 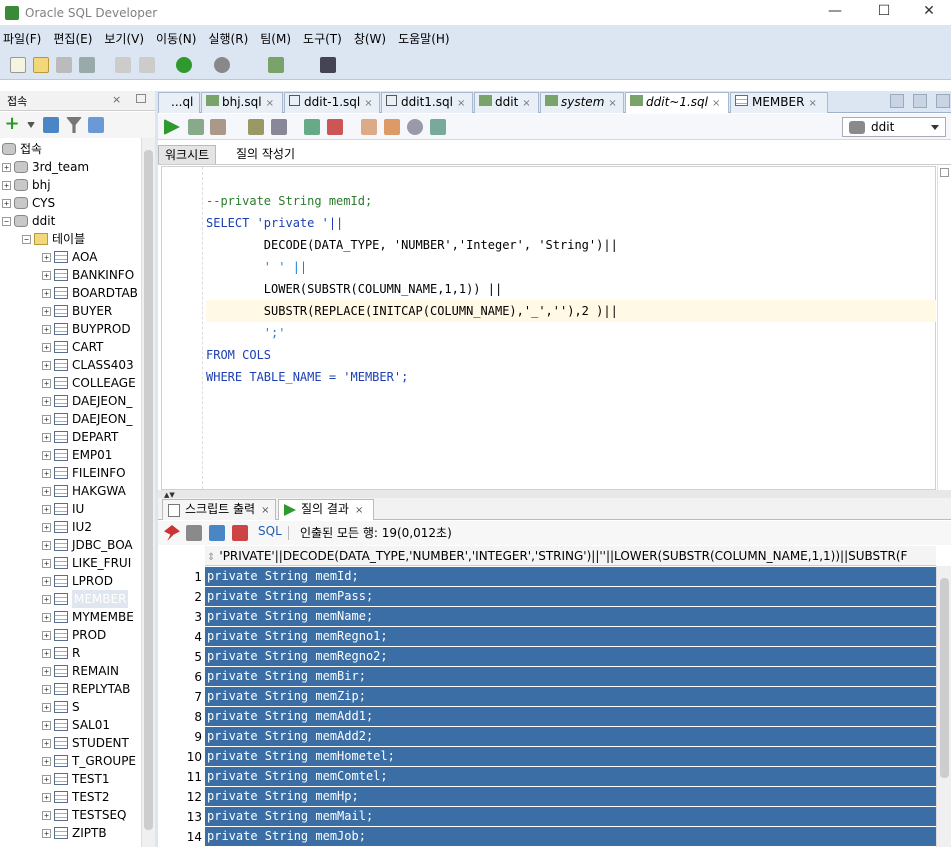 What do you see at coordinates (182, 717) in the screenshot?
I see `row-number: 8` at bounding box center [182, 717].